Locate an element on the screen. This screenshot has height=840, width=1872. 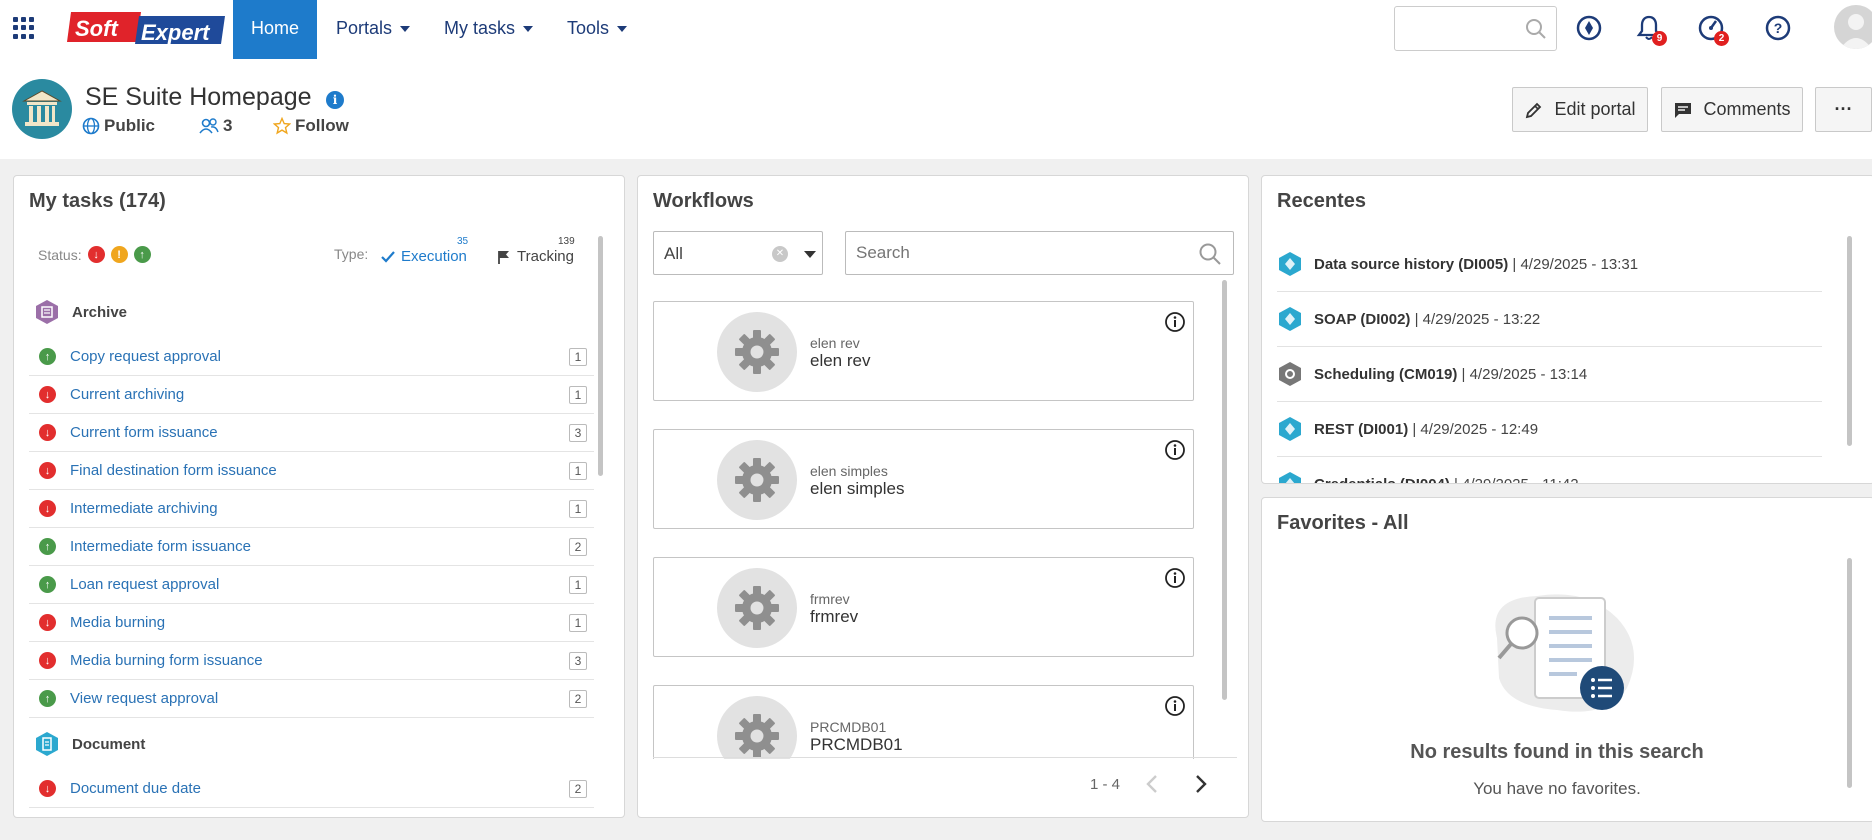
softexpert-logo: Soft Expert is located at coordinates (146, 28).